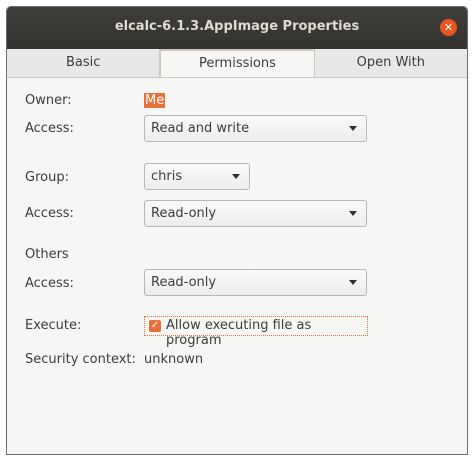  Describe the element at coordinates (255, 213) in the screenshot. I see `group-access-dropdown: Read-only` at that location.